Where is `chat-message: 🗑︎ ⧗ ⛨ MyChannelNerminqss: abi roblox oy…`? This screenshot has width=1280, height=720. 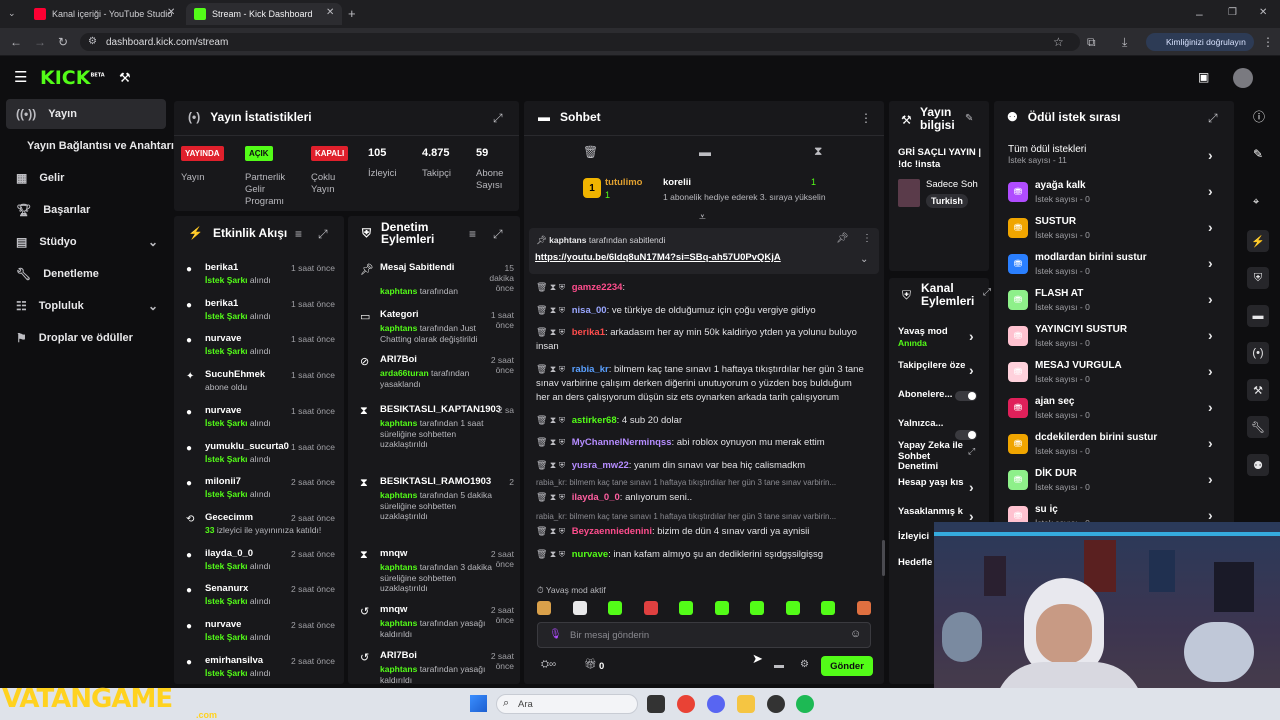
chat-message: 🗑︎ ⧗ ⛨ MyChannelNerminqss: abi roblox oy… is located at coordinates (701, 442).